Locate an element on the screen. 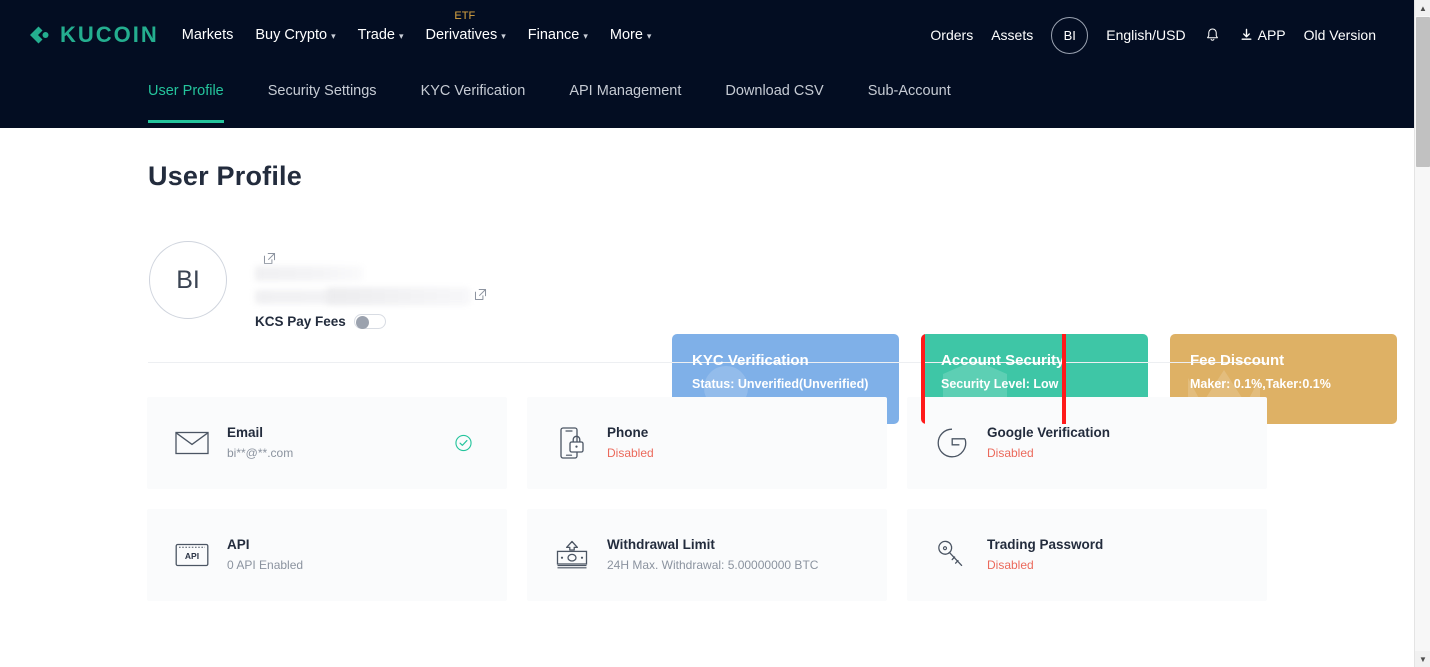  etf-badge: ETF is located at coordinates (465, 15).